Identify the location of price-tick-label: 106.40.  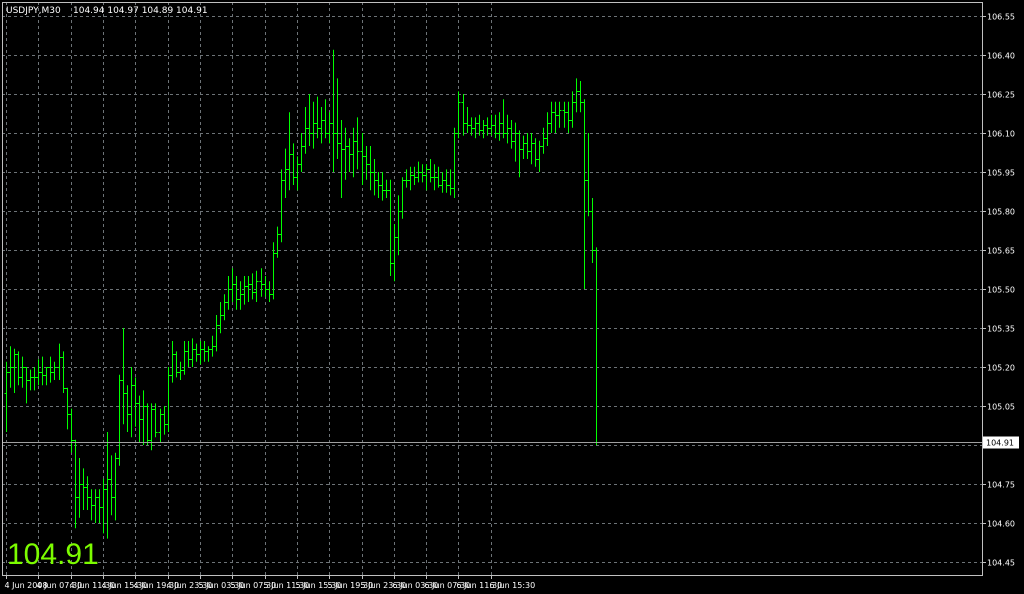
(1001, 56).